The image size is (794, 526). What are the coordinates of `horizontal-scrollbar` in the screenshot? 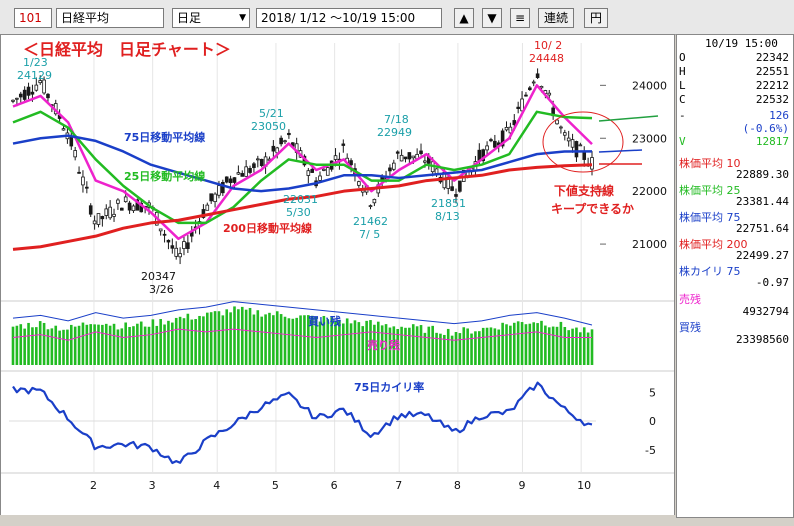 It's located at (337, 520).